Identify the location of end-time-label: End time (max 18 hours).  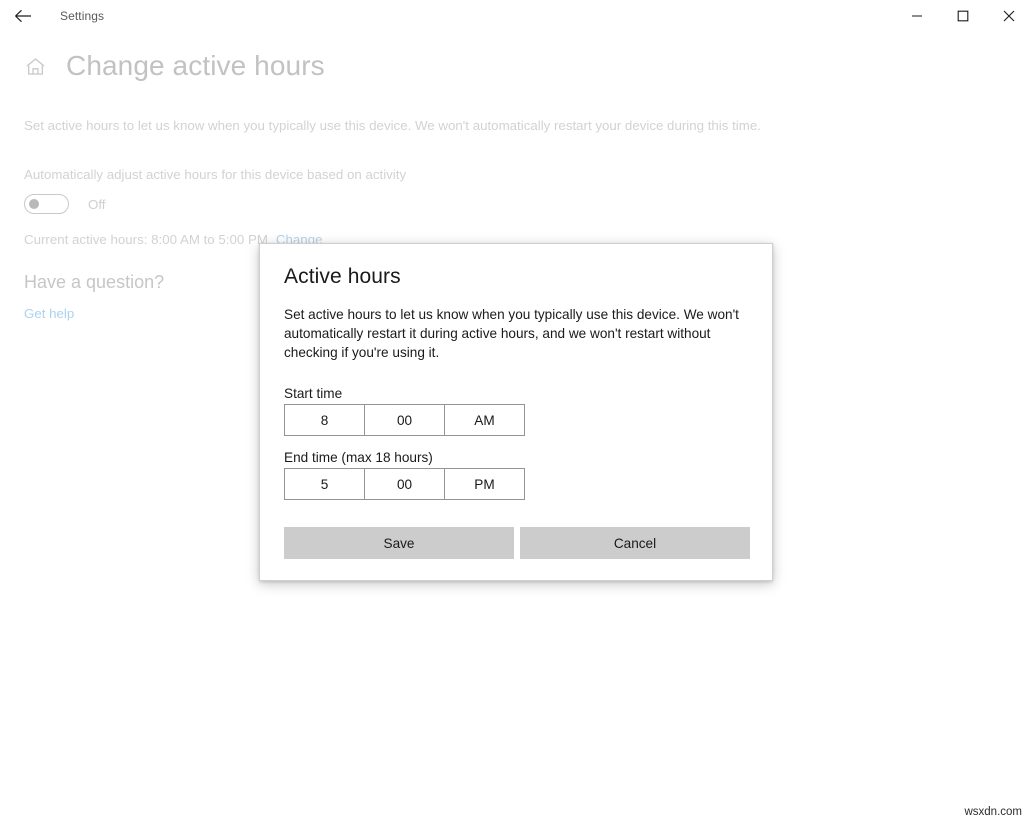
(358, 457).